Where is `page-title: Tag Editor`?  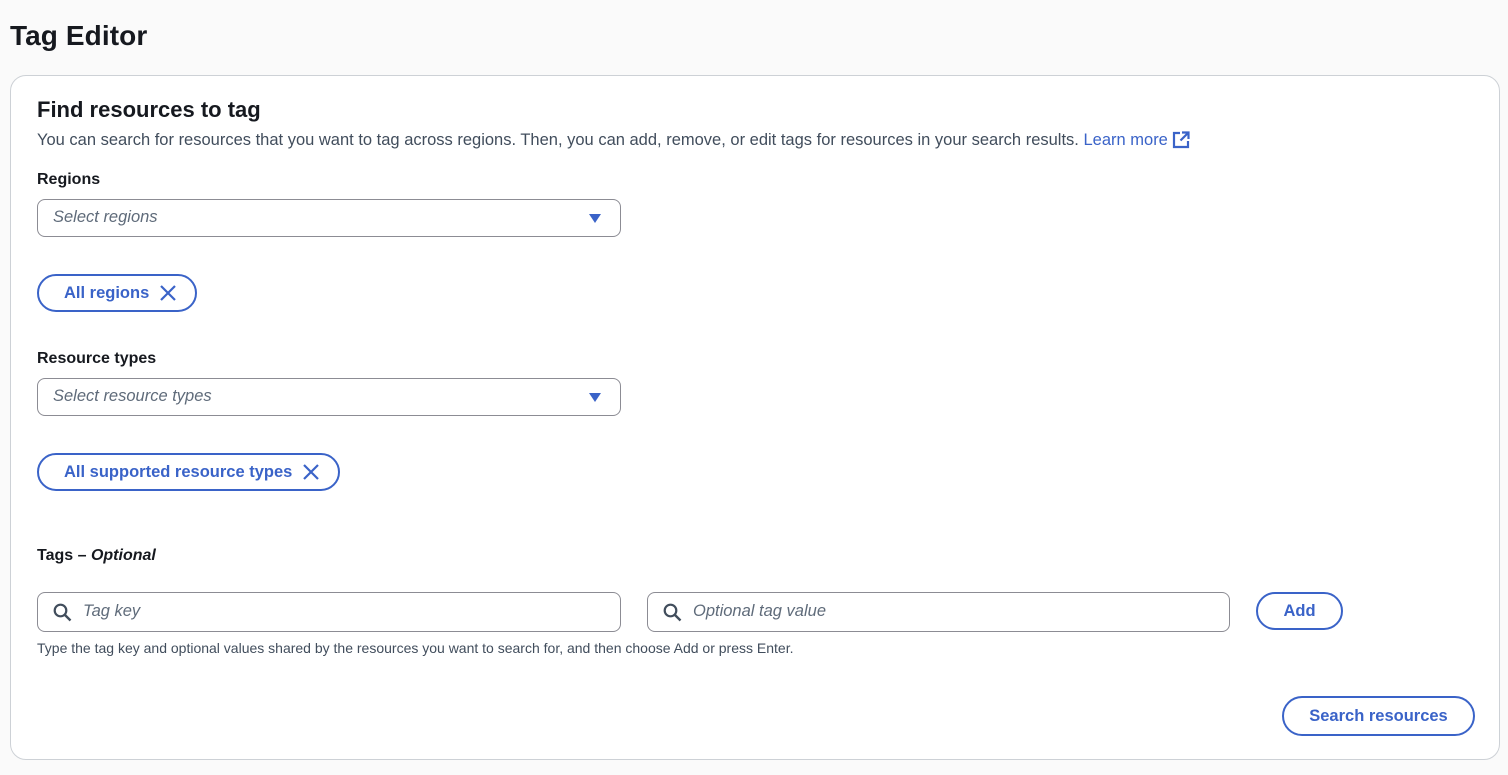 page-title: Tag Editor is located at coordinates (79, 35).